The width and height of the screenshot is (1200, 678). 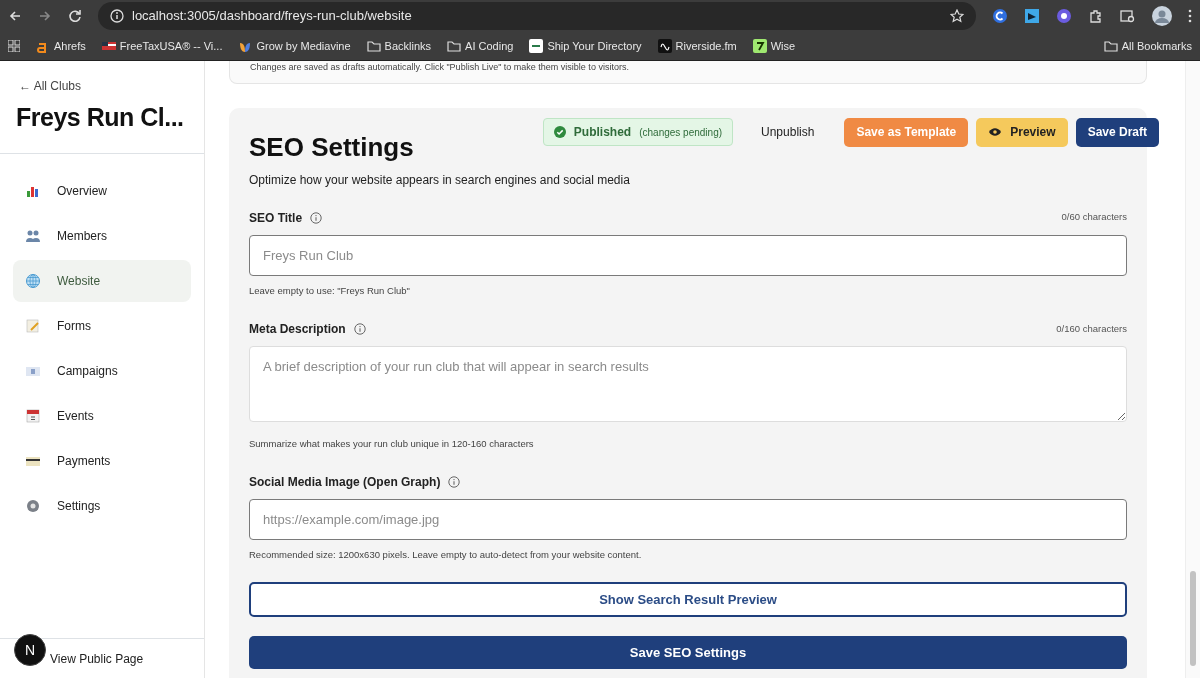 I want to click on back-link: ← All Clubs, so click(x=102, y=86).